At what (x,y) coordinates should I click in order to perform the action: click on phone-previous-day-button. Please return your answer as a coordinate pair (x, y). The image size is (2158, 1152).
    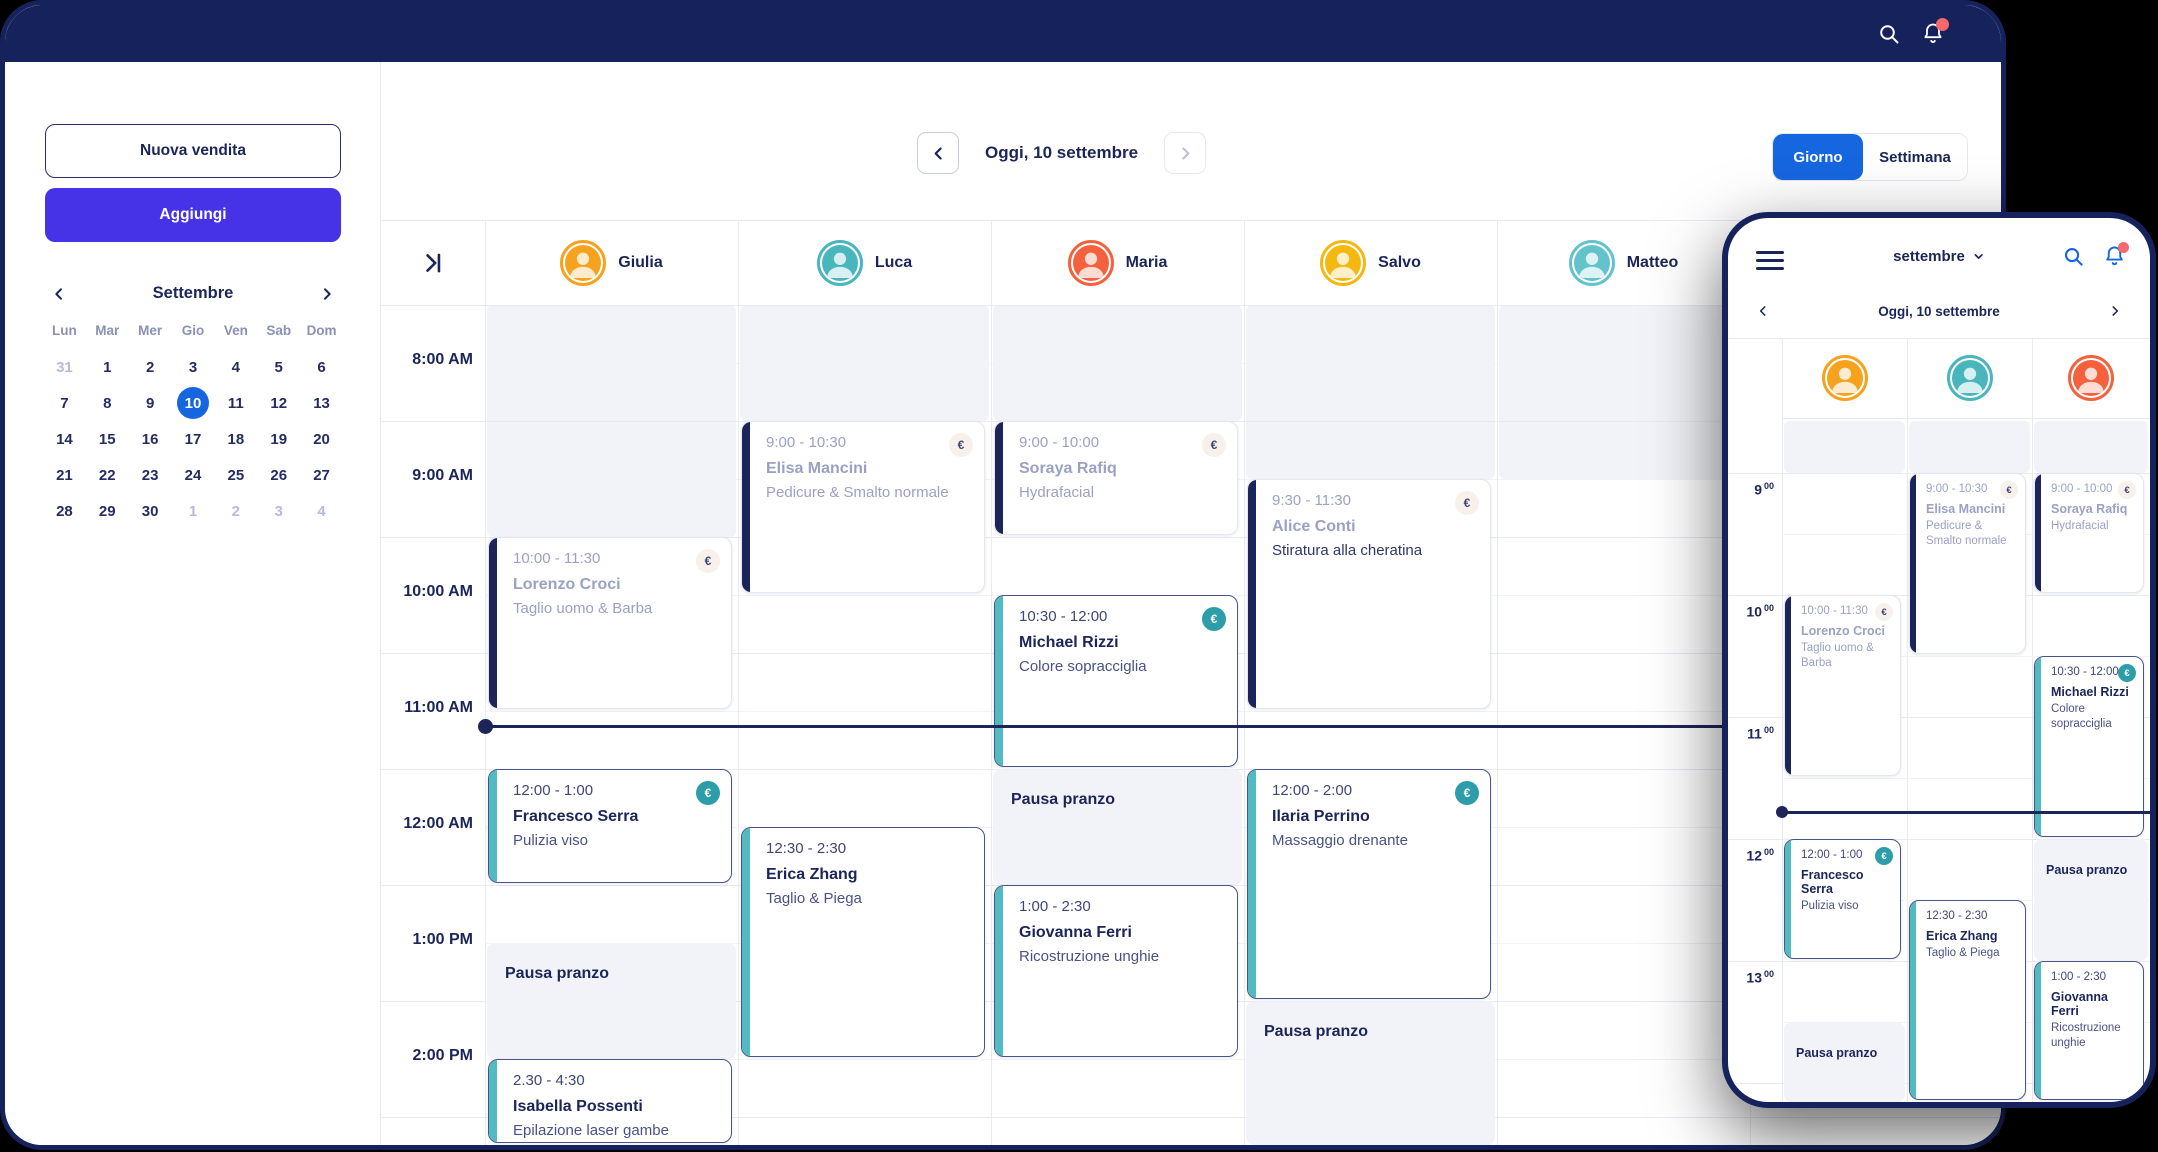
    Looking at the image, I should click on (1763, 313).